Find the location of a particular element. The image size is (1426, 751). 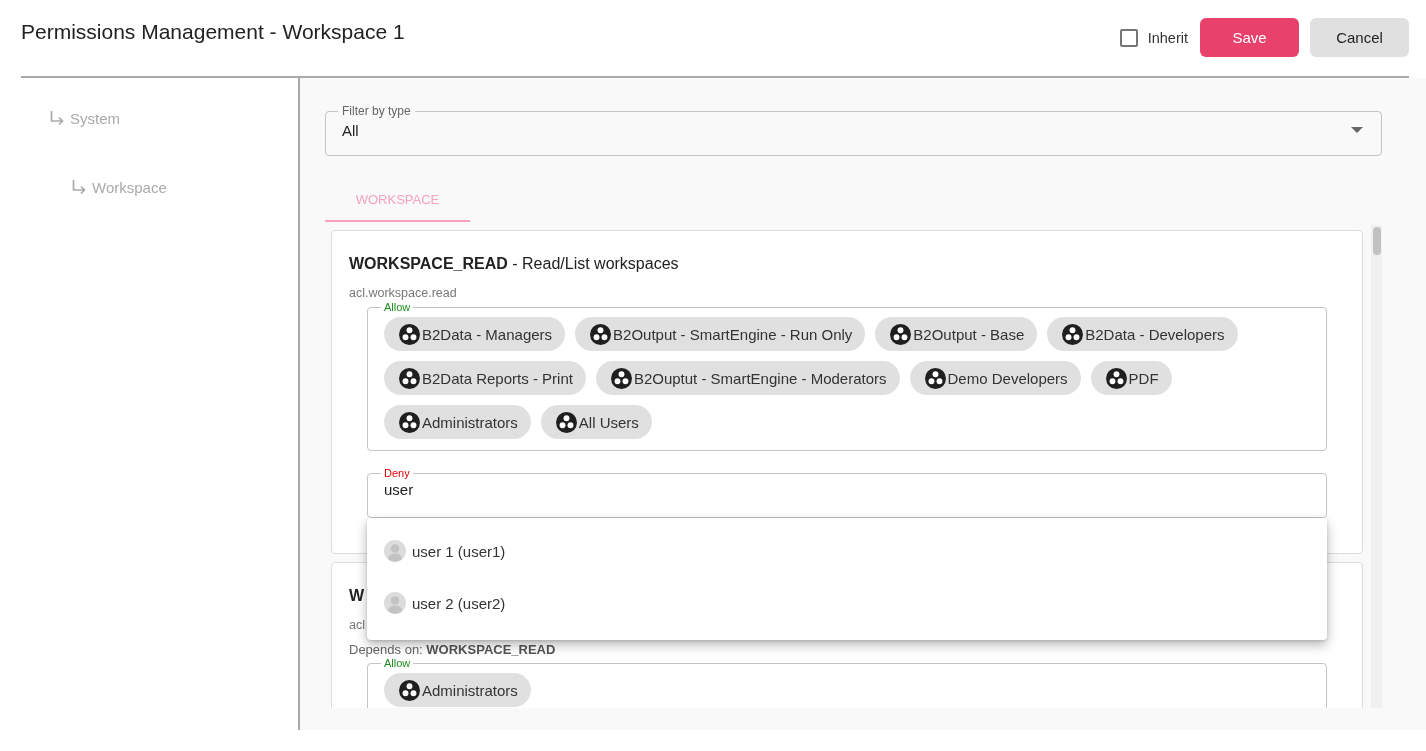

depends-on-text: Depends on: WORKSPACE_READ is located at coordinates (452, 650).